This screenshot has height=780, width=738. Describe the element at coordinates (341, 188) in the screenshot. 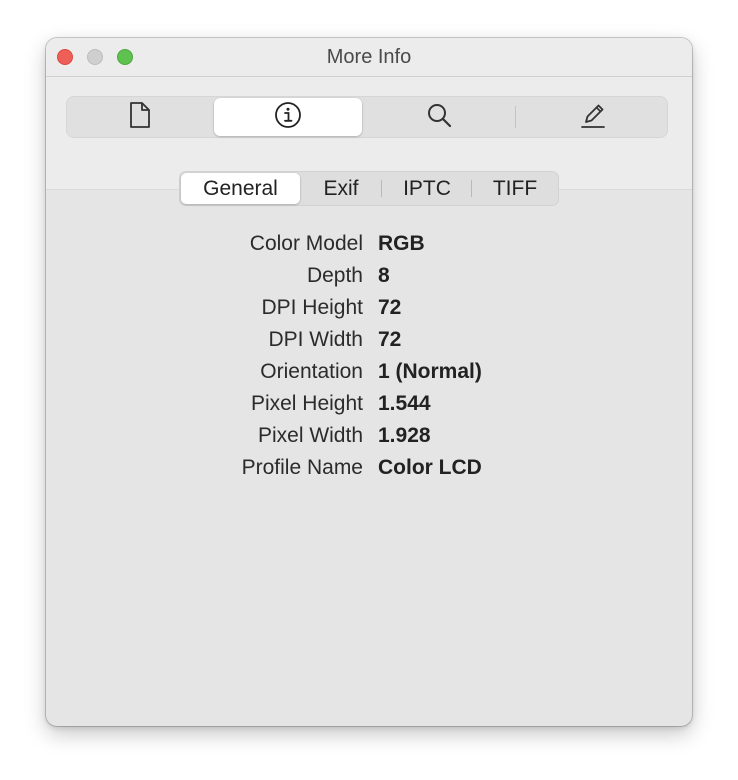

I see `subtab-exif: Exif` at that location.